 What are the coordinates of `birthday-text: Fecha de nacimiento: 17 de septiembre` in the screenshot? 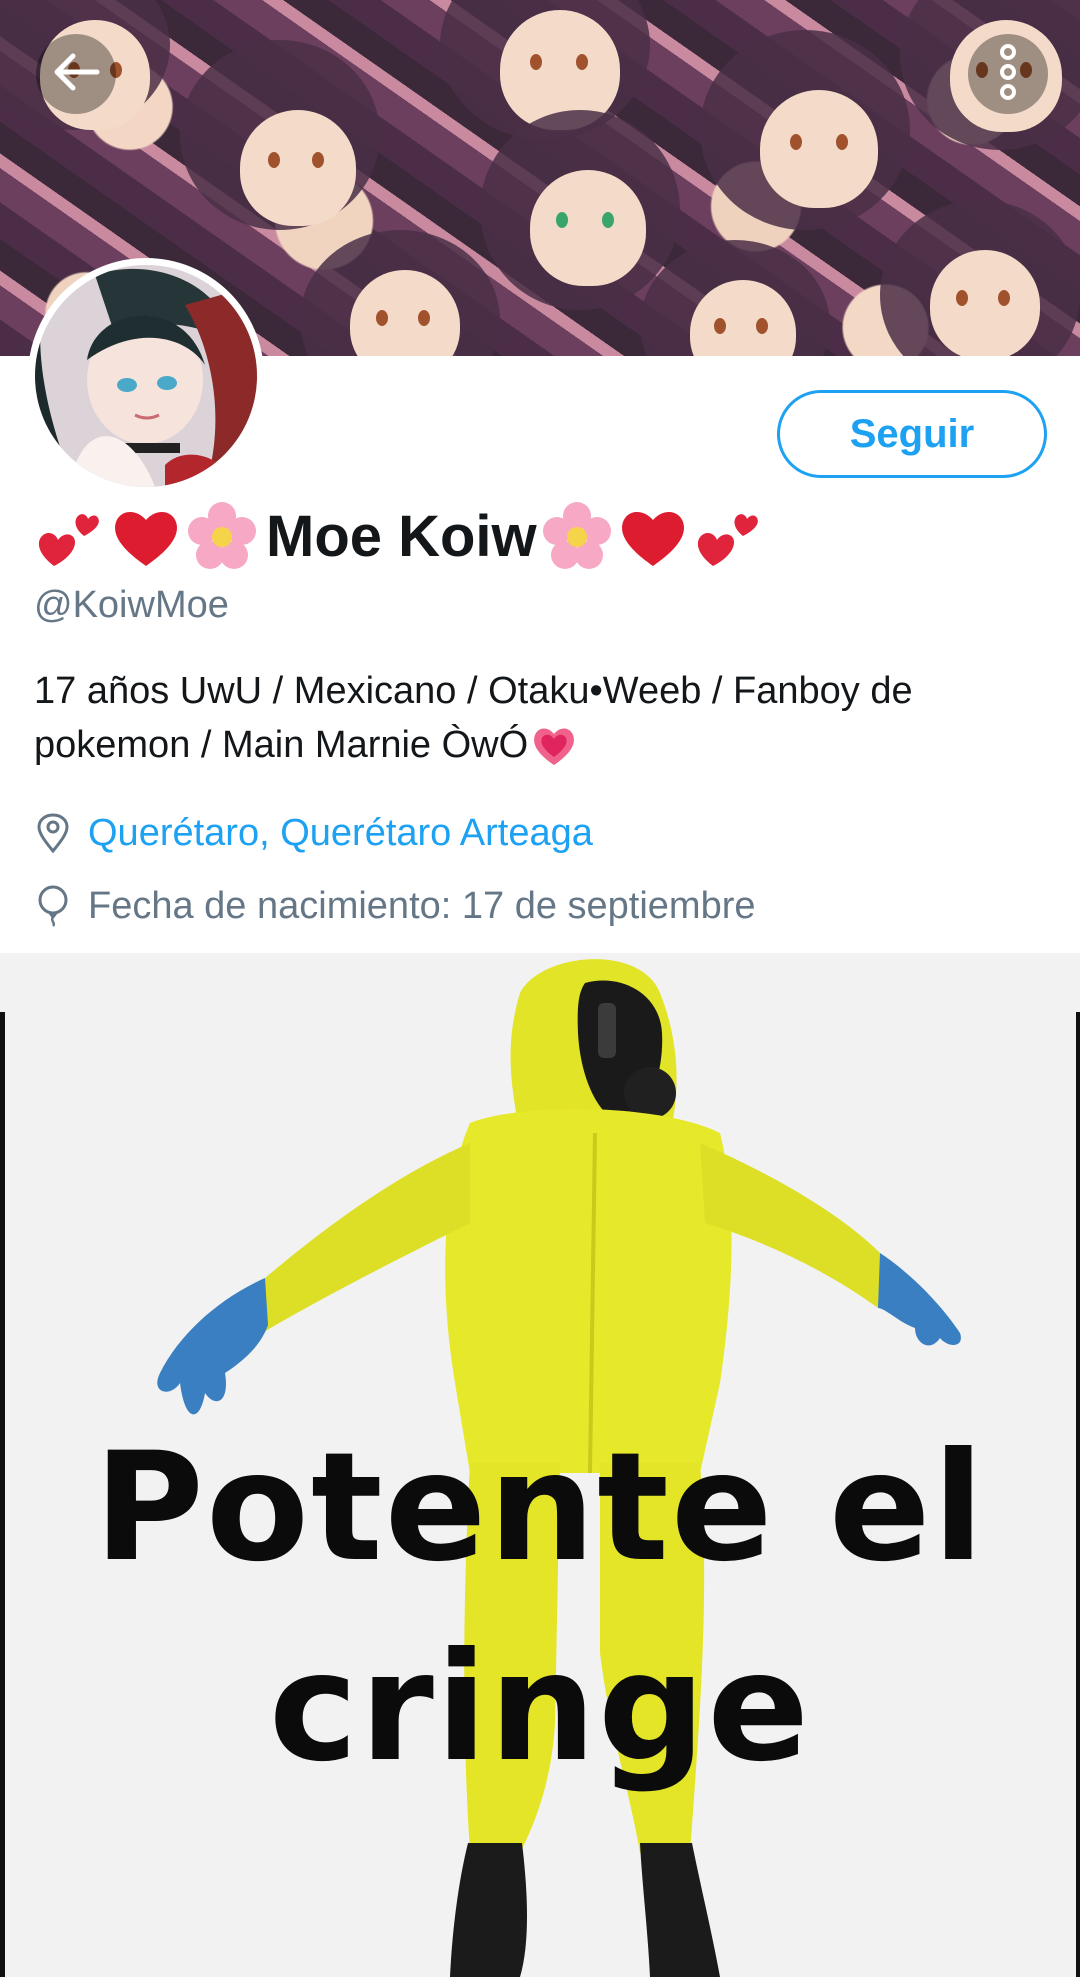 It's located at (422, 905).